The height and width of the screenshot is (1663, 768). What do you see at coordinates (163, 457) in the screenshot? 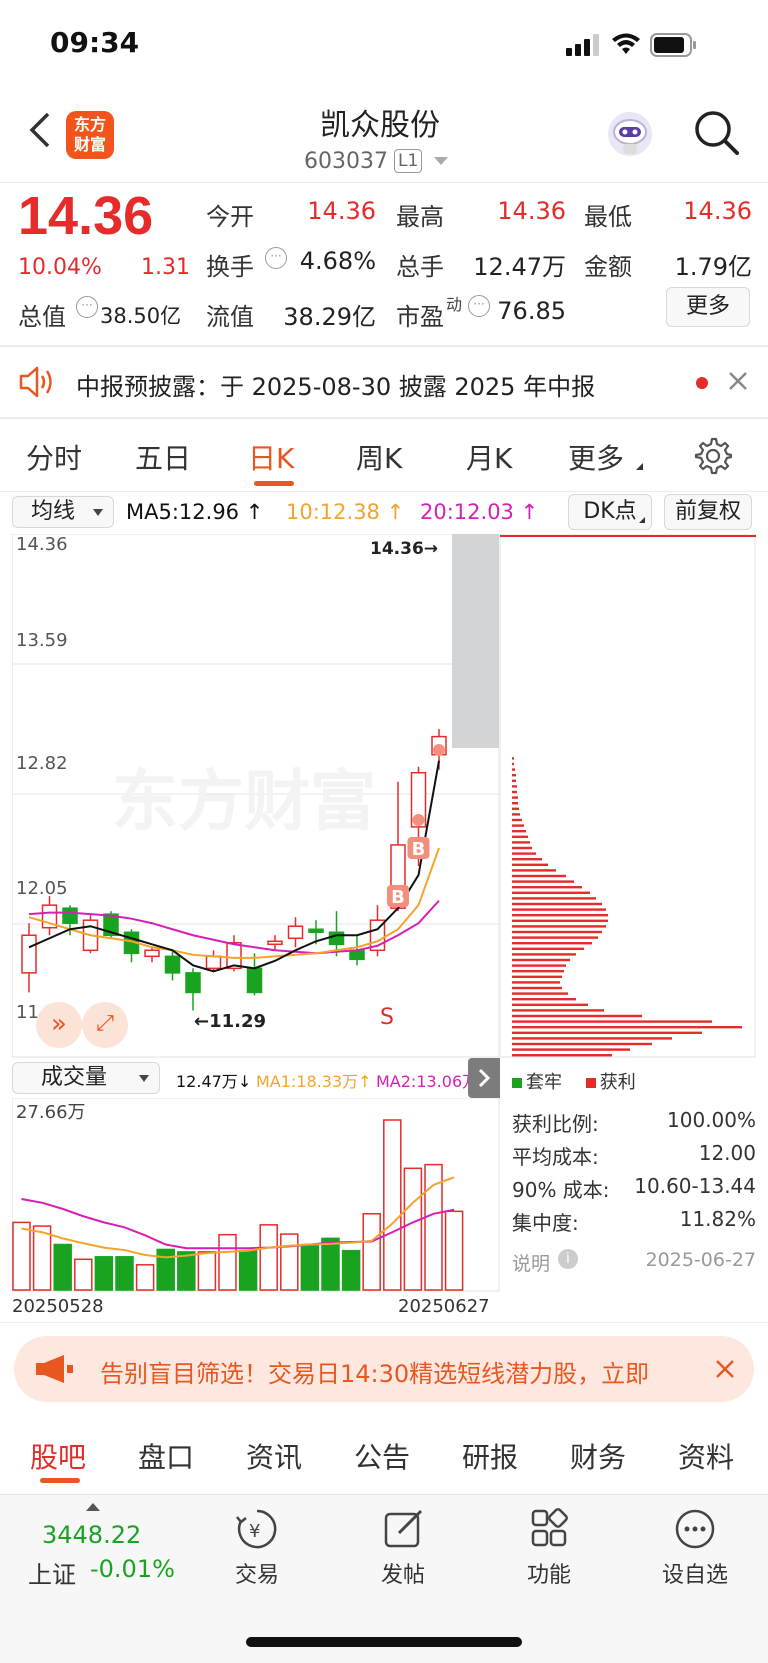
I see `tab-five-day: 五日` at bounding box center [163, 457].